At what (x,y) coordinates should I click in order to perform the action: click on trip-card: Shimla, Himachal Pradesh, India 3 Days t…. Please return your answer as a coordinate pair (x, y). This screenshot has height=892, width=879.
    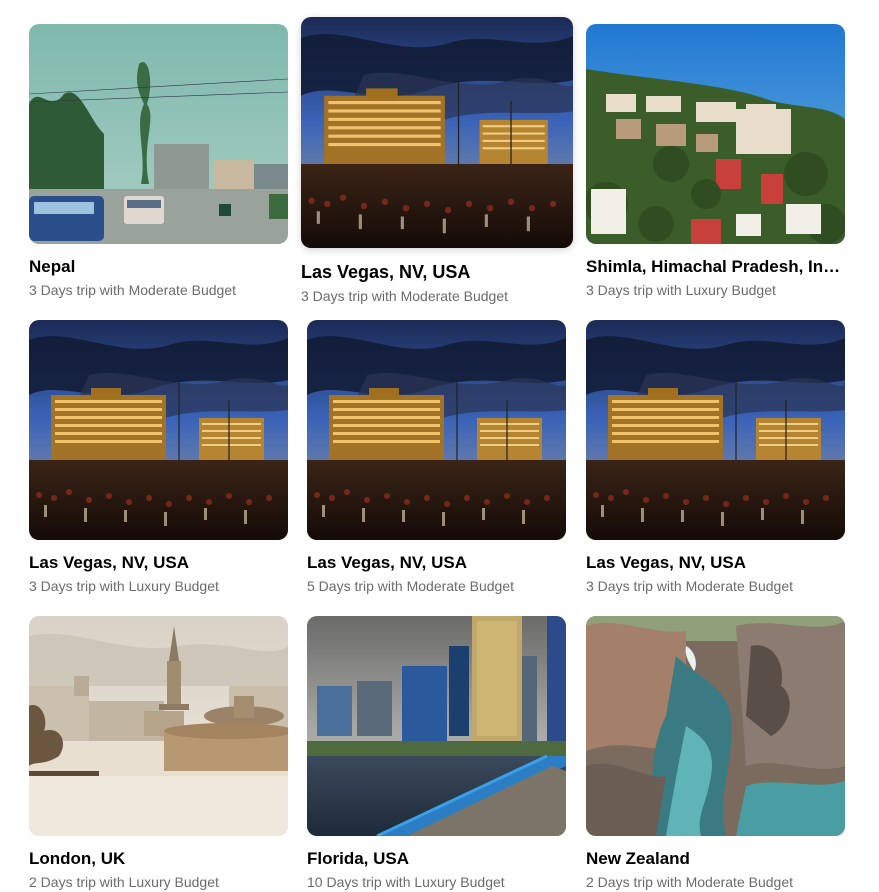
    Looking at the image, I should click on (715, 161).